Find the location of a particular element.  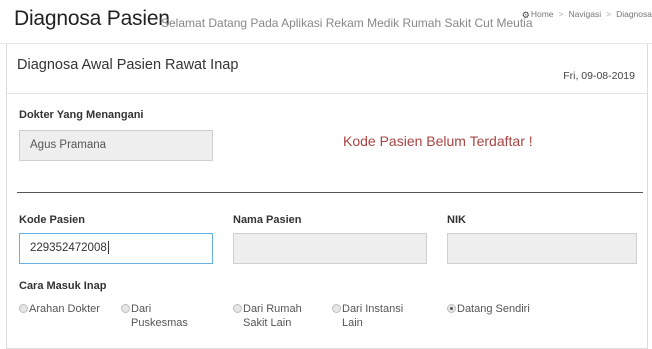

radio-arahan-dokter: Arahan Dokter is located at coordinates (59, 309).